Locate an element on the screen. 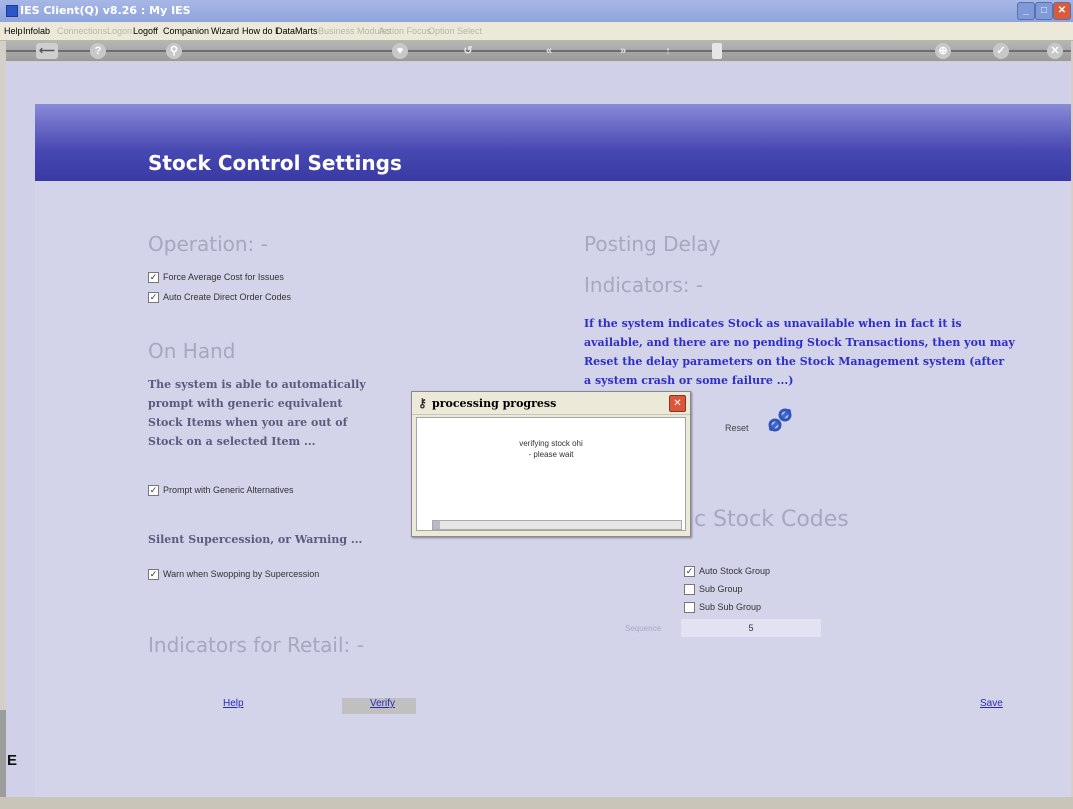  menu-option-select: Option Select is located at coordinates (455, 31).